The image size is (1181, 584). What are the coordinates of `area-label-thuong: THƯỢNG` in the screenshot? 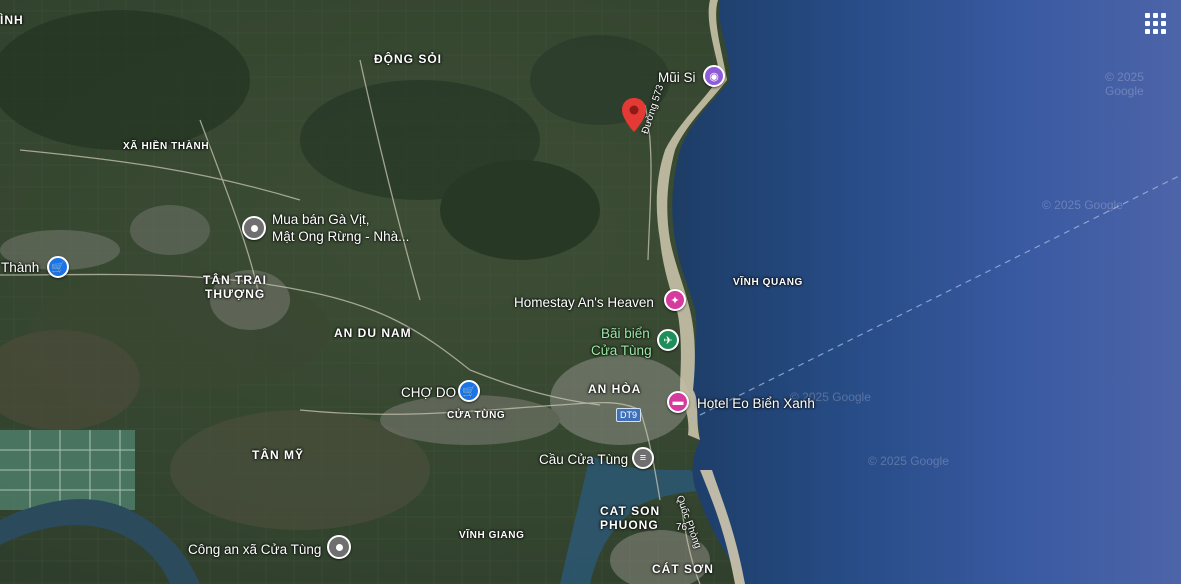 It's located at (235, 294).